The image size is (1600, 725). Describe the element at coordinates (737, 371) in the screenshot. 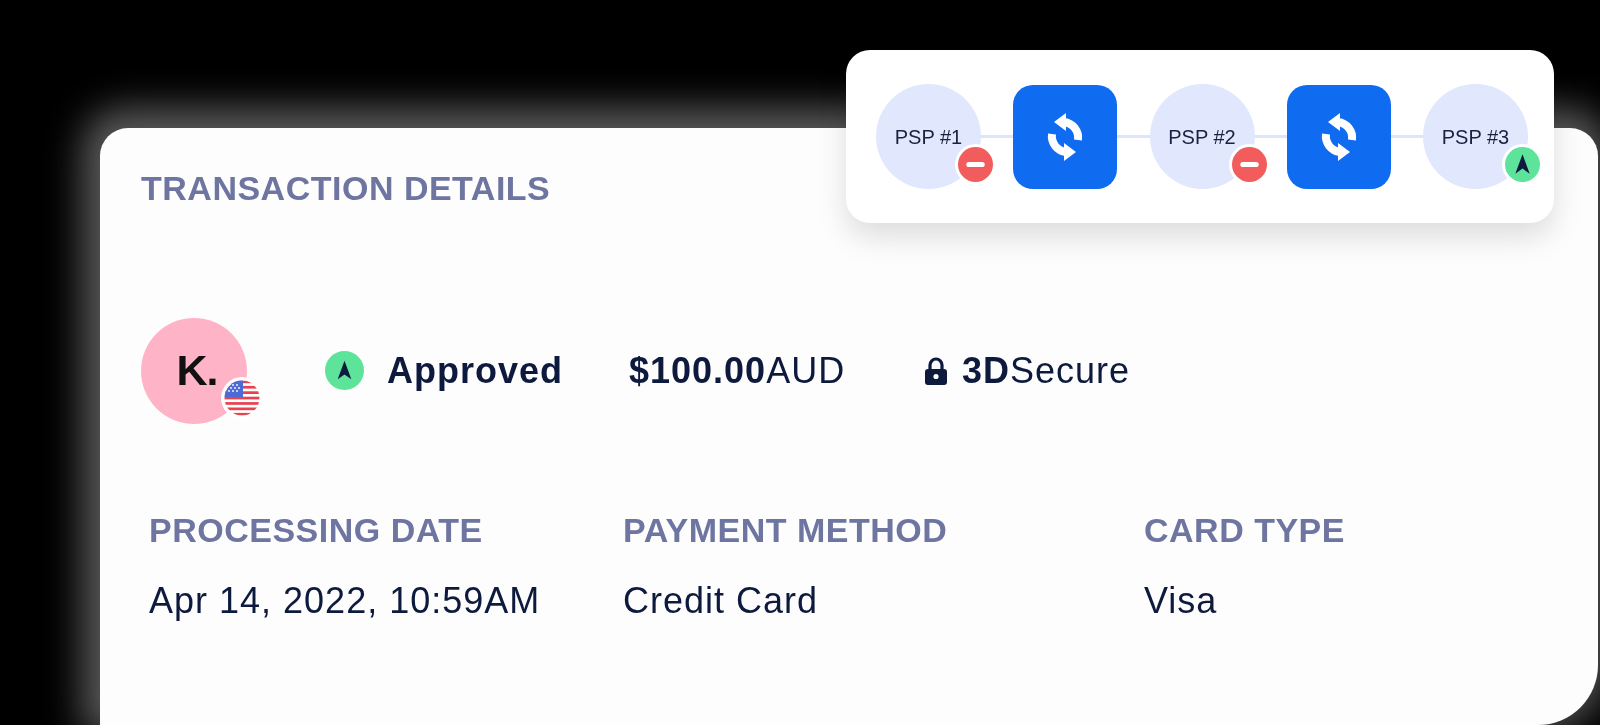

I see `amount-text: $100.00AUD` at that location.